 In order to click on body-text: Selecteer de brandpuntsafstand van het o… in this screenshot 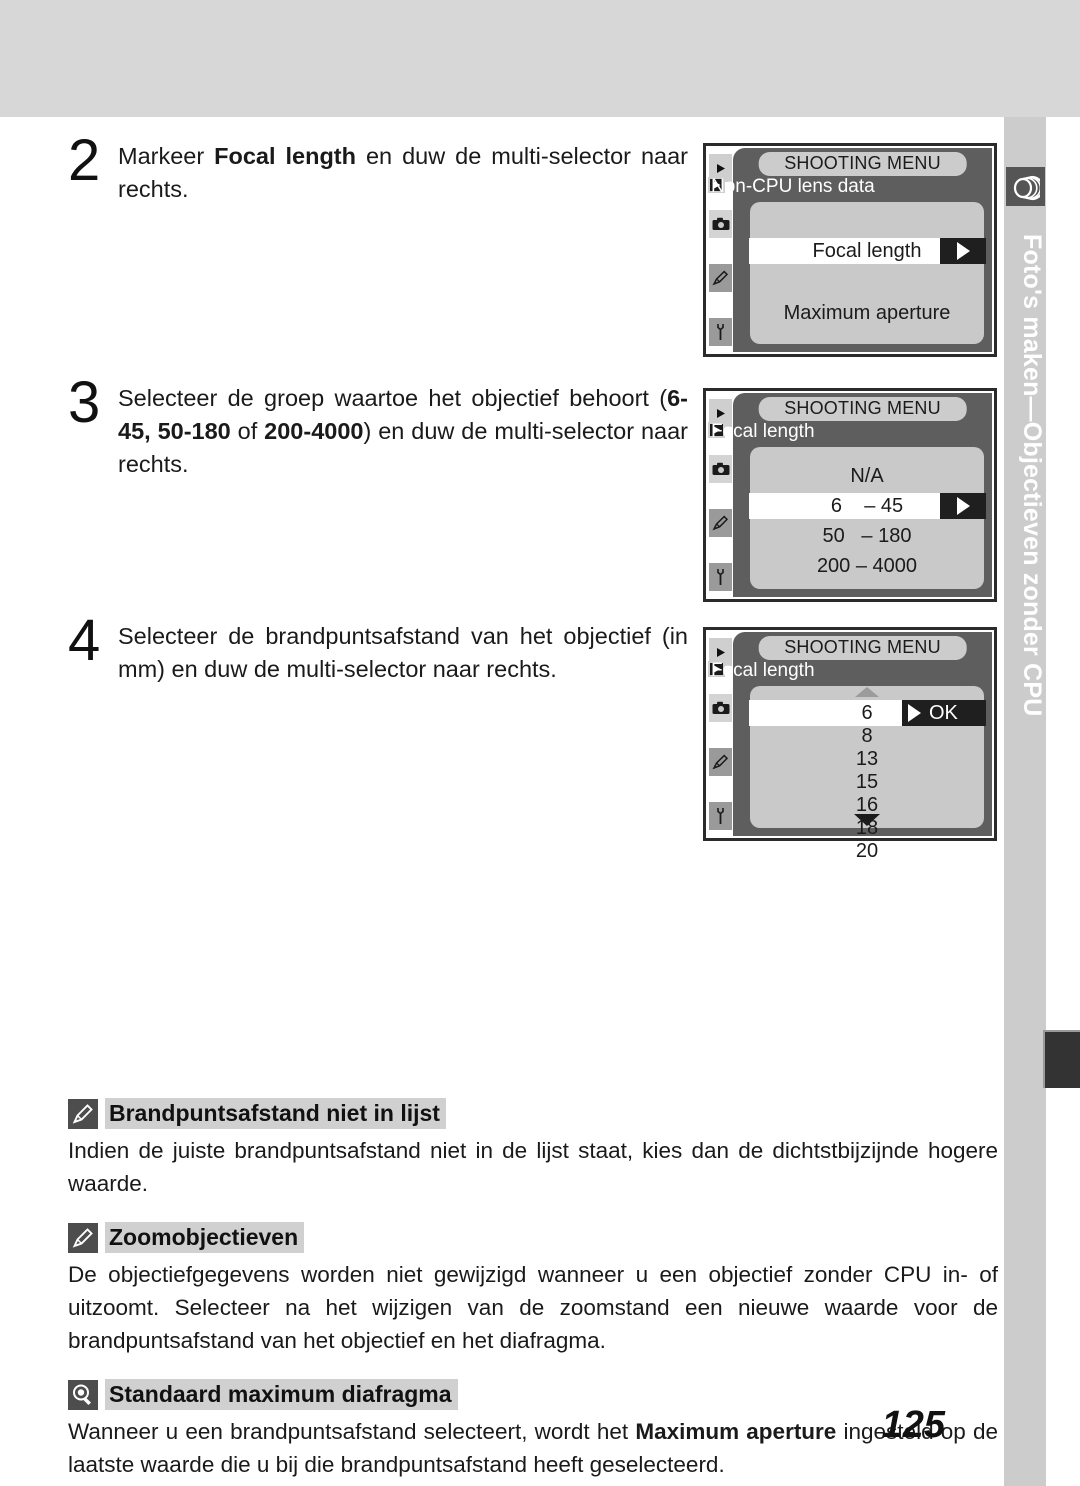, I will do `click(403, 652)`.